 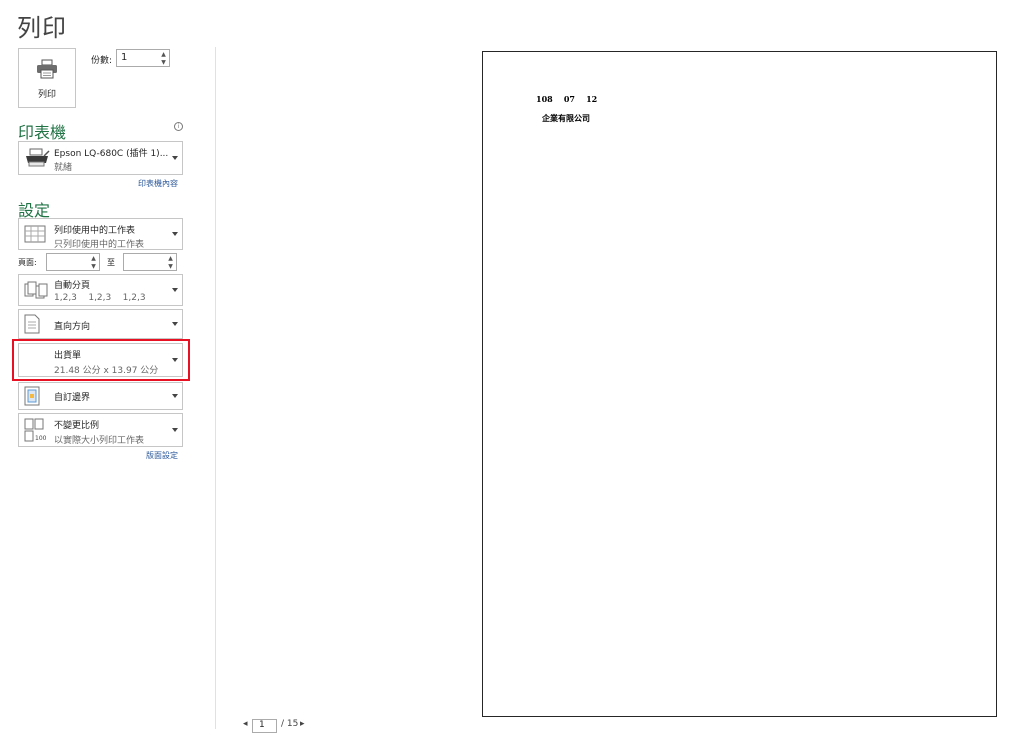 What do you see at coordinates (46, 95) in the screenshot?
I see `print-button-label: 列印` at bounding box center [46, 95].